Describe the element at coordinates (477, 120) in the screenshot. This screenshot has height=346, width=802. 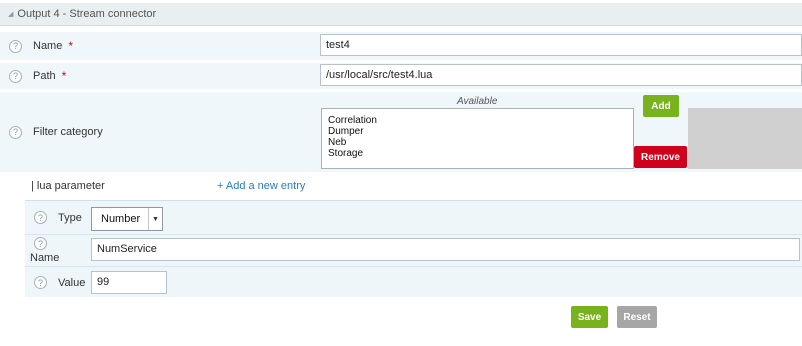
I see `list-item: Correlation` at that location.